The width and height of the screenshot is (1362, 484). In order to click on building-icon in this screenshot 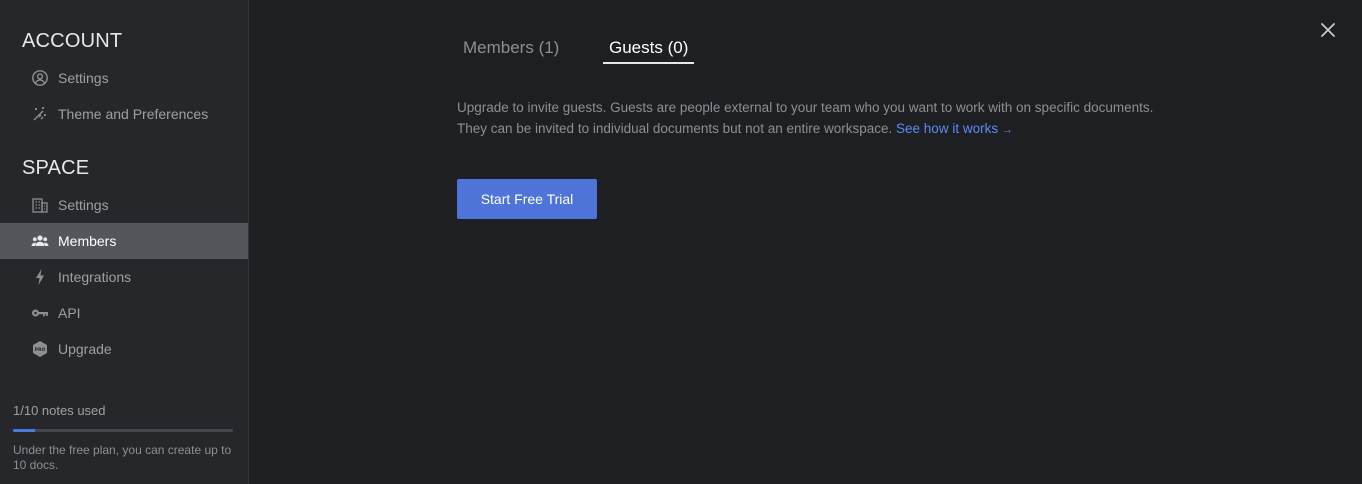, I will do `click(40, 205)`.